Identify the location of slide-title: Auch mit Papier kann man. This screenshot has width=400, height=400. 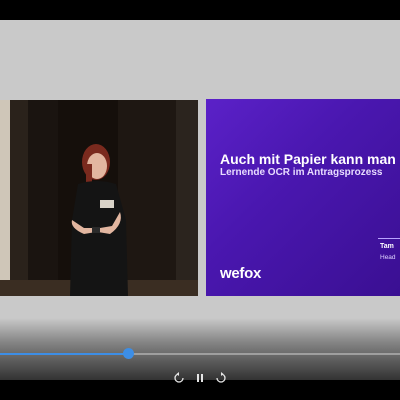
(308, 159).